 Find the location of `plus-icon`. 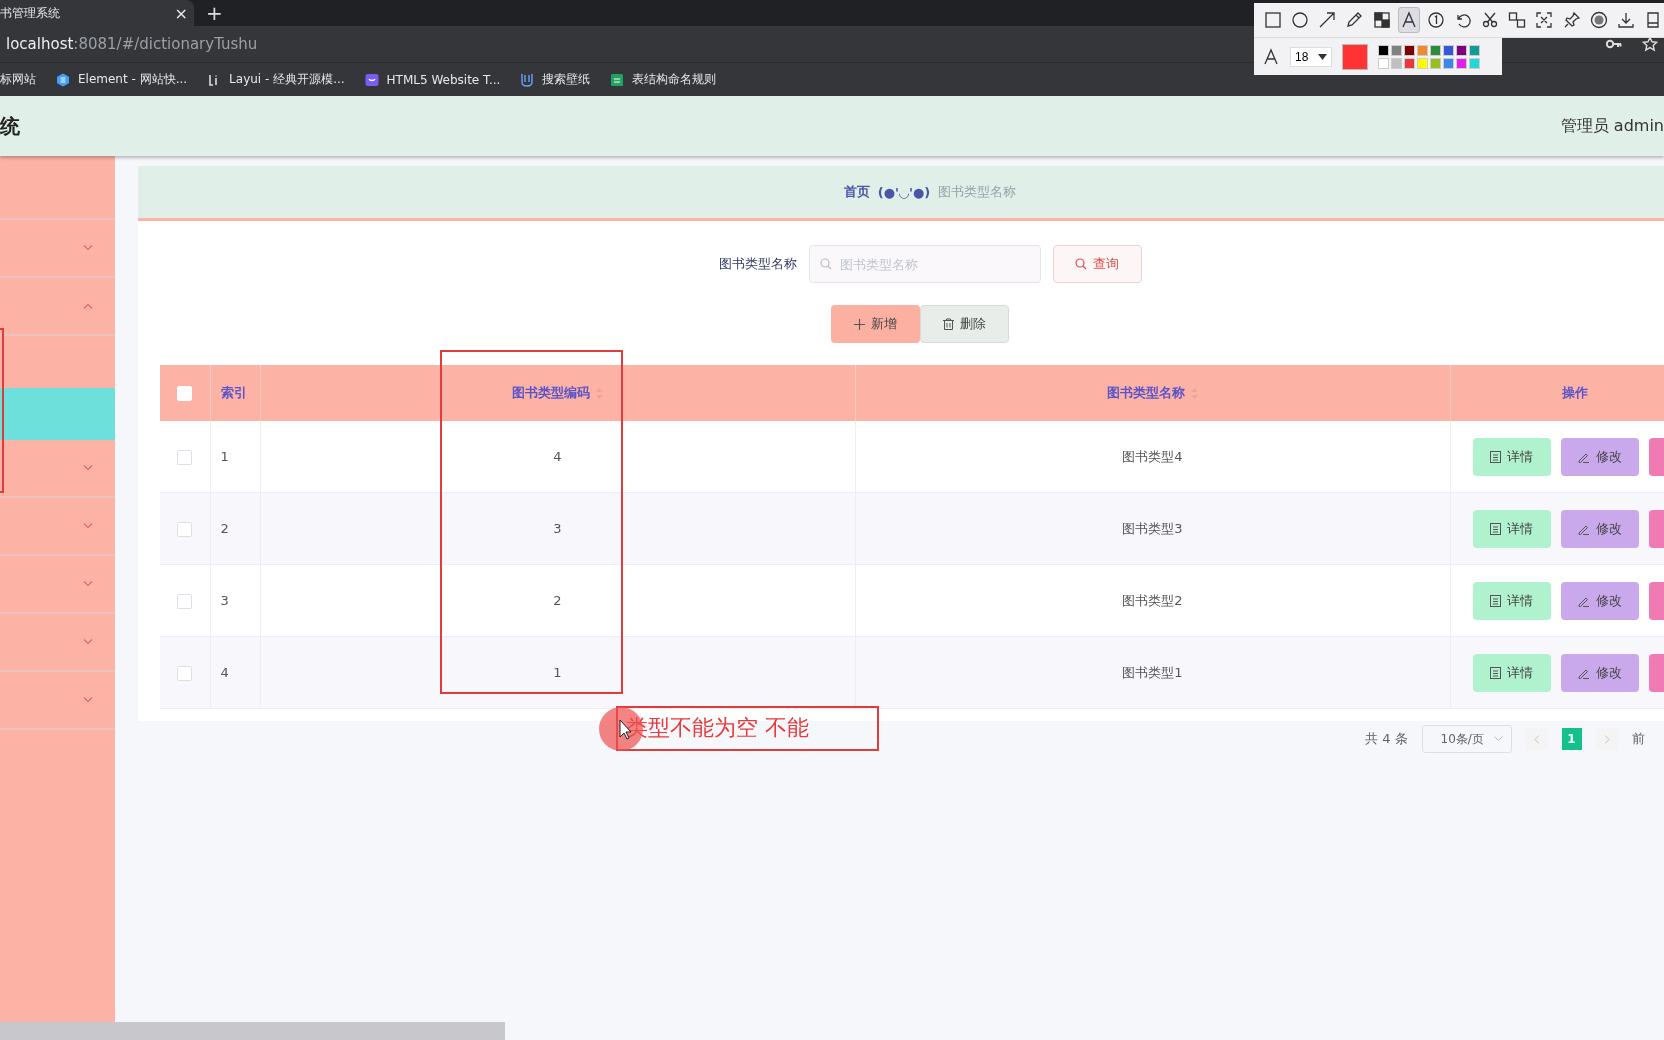

plus-icon is located at coordinates (859, 324).